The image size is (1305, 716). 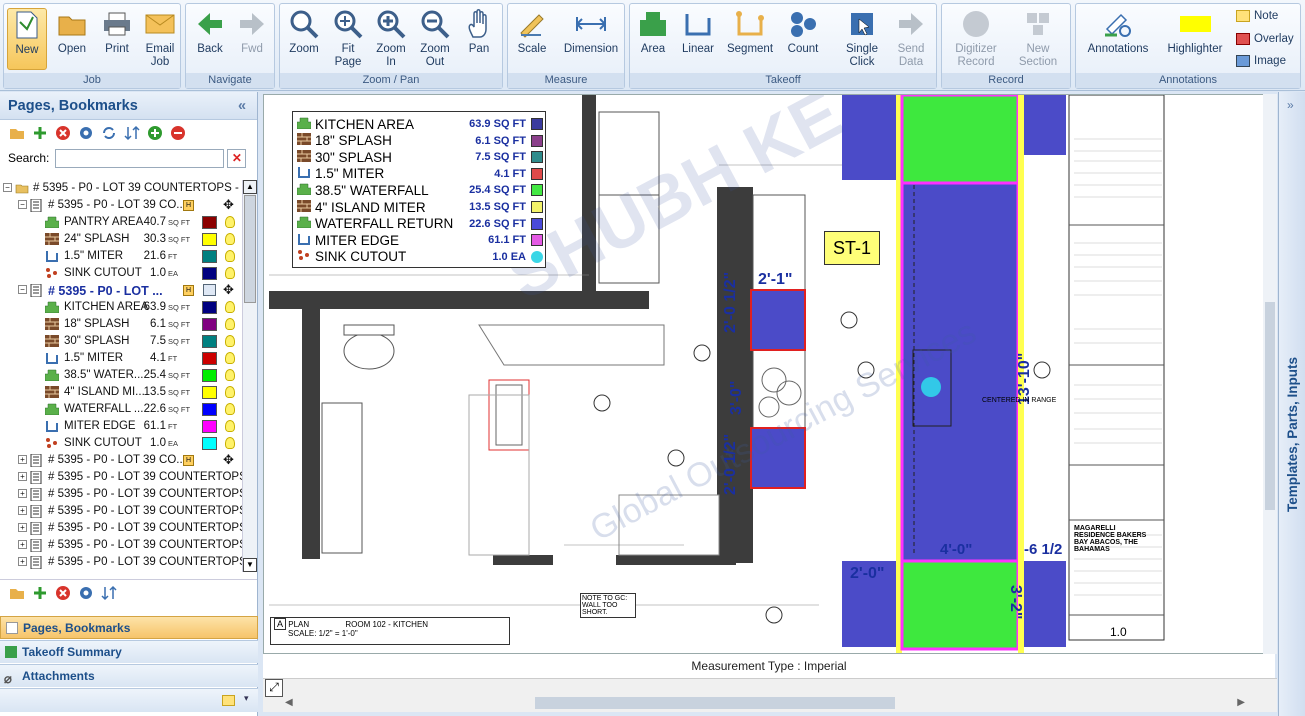 What do you see at coordinates (242, 106) in the screenshot?
I see `collapse-icon: «` at bounding box center [242, 106].